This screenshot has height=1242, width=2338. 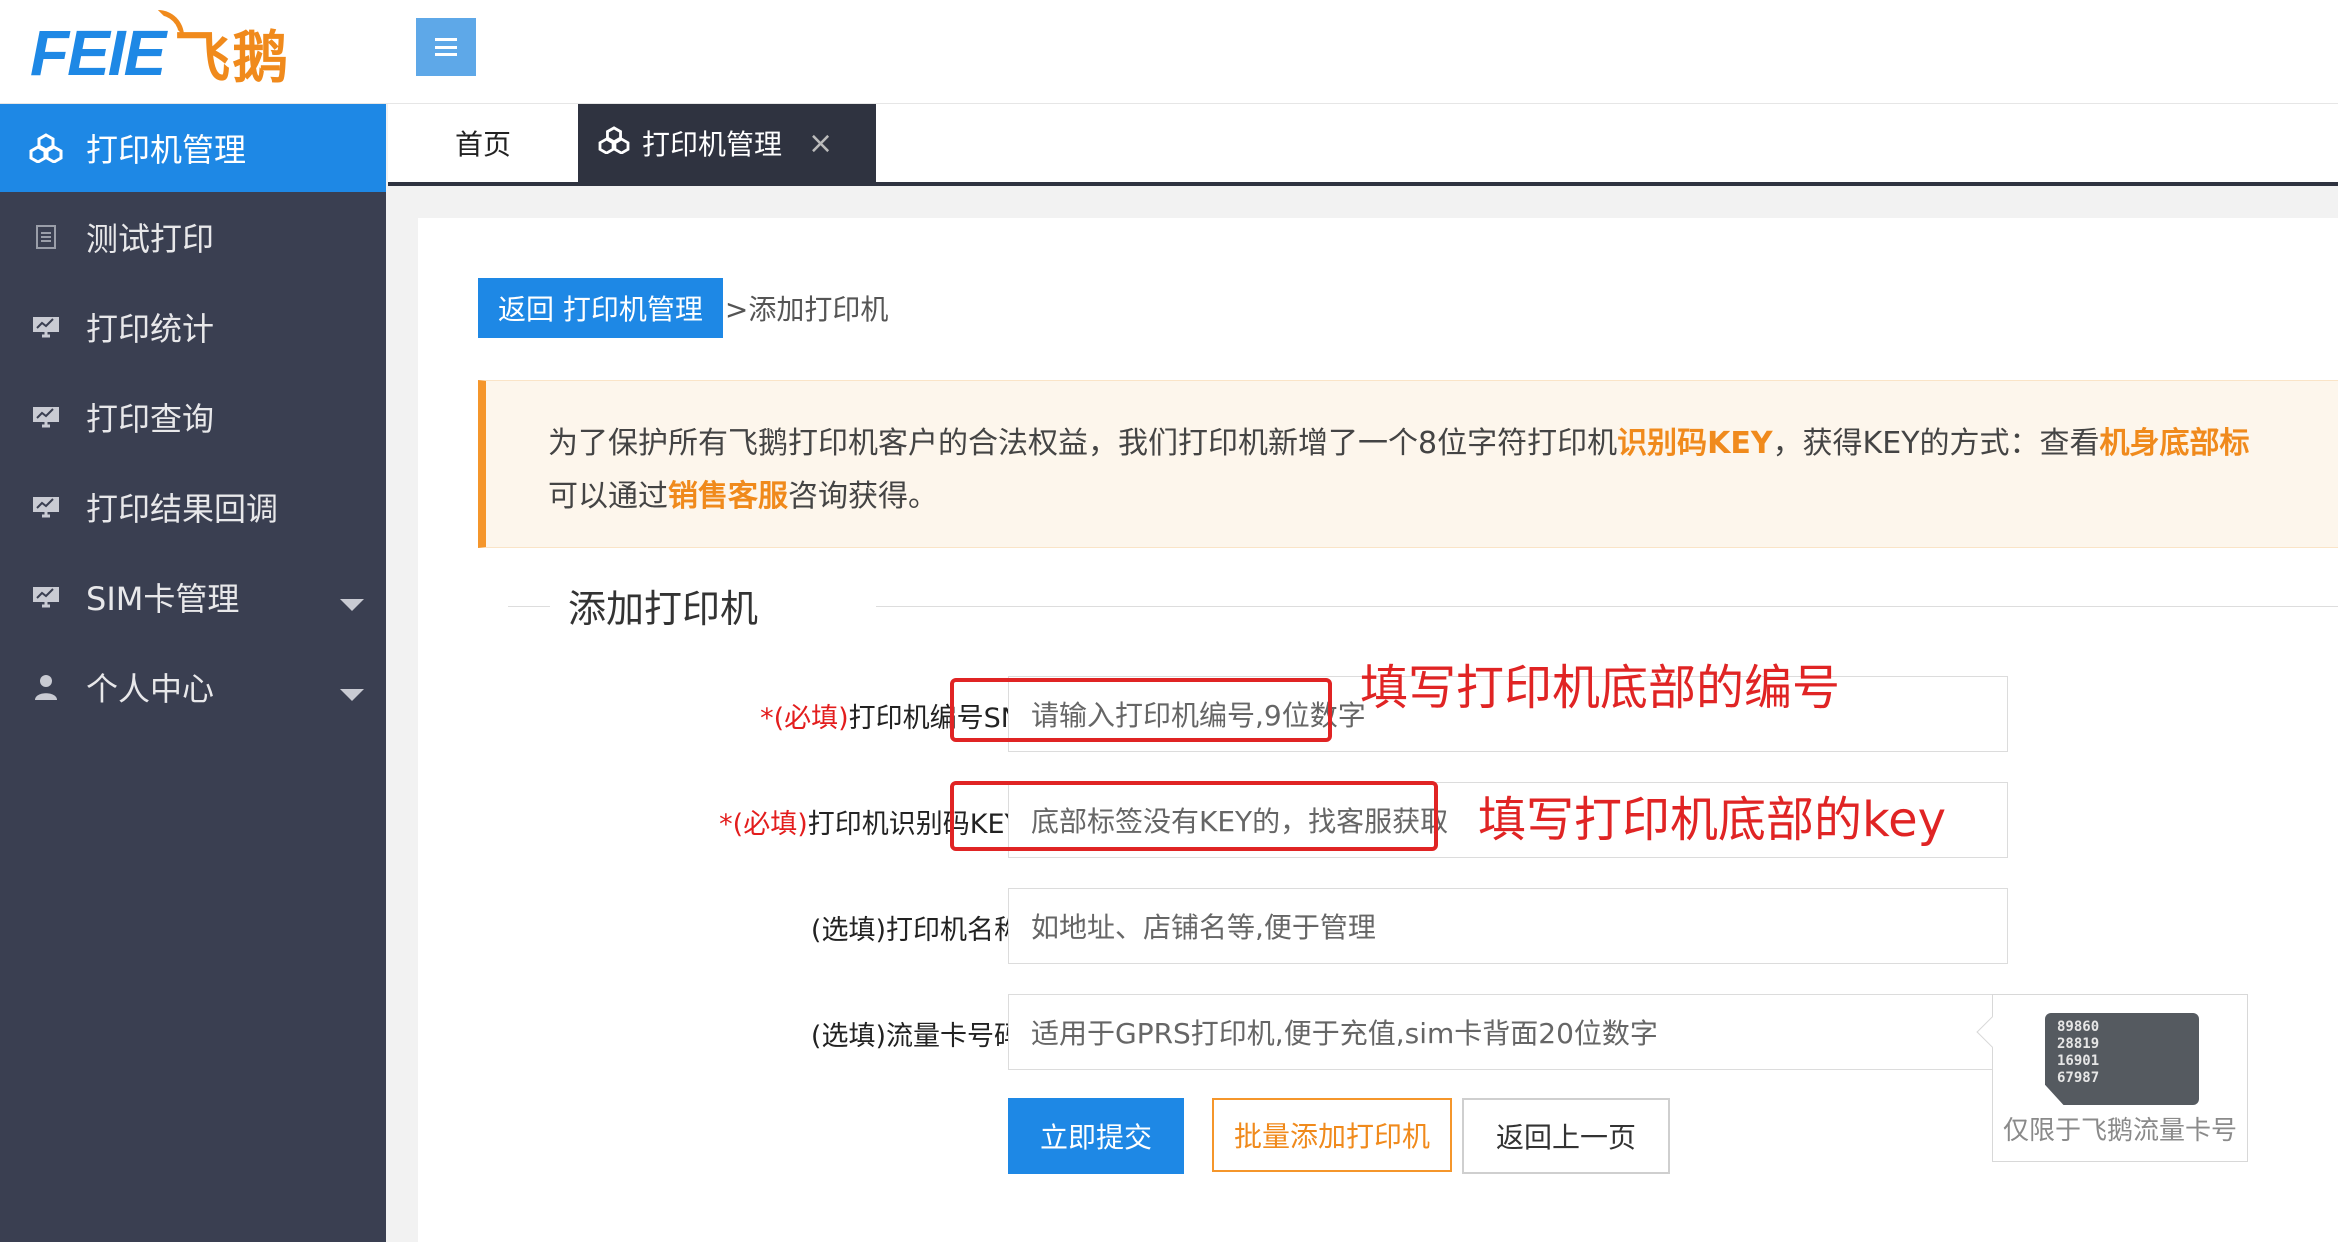 I want to click on hamburger-icon, so click(x=446, y=47).